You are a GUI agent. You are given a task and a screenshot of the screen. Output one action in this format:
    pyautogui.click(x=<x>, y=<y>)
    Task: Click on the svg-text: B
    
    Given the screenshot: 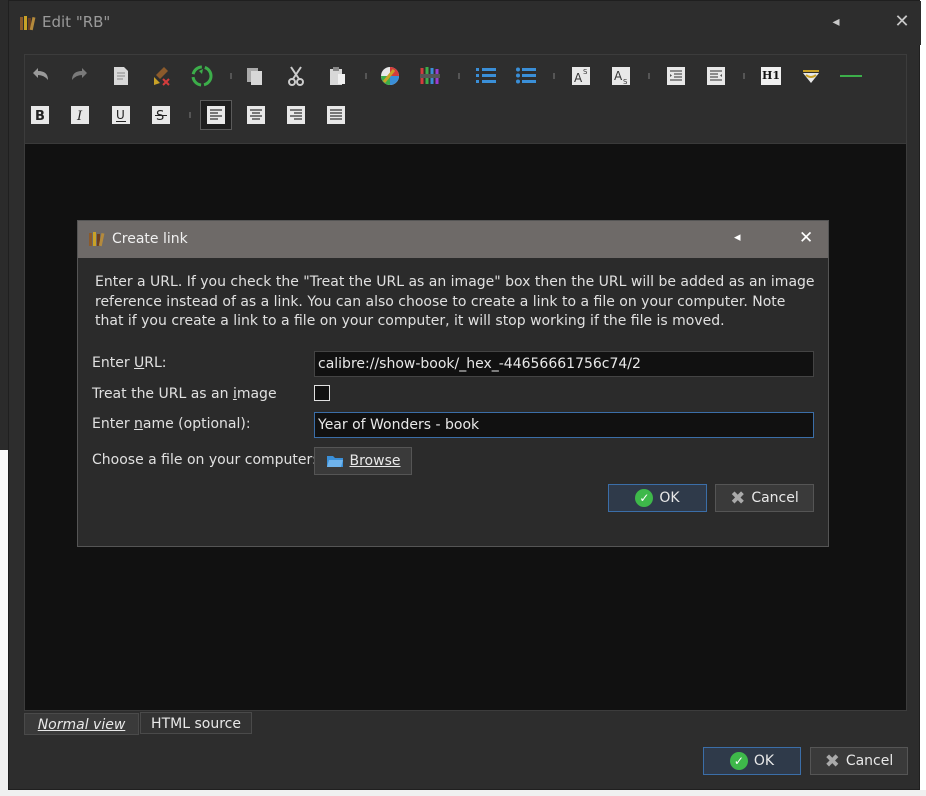 What is the action you would take?
    pyautogui.click(x=40, y=116)
    